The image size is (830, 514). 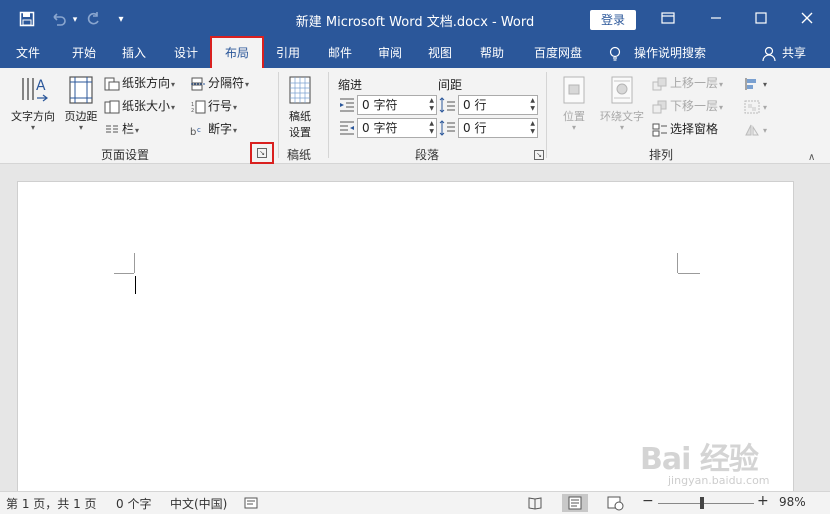 What do you see at coordinates (447, 128) in the screenshot?
I see `spacing-after-icon` at bounding box center [447, 128].